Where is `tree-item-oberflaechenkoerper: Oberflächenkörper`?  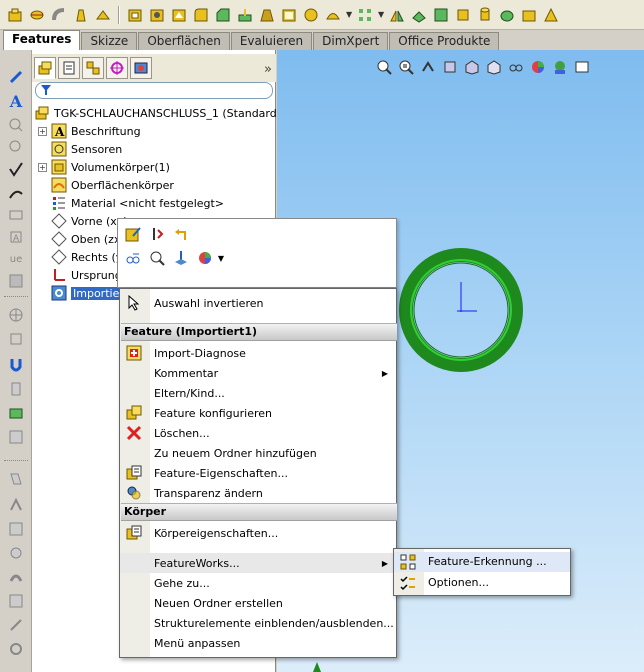
tree-item-oberflaechenkoerper: Oberflächenkörper is located at coordinates (112, 185).